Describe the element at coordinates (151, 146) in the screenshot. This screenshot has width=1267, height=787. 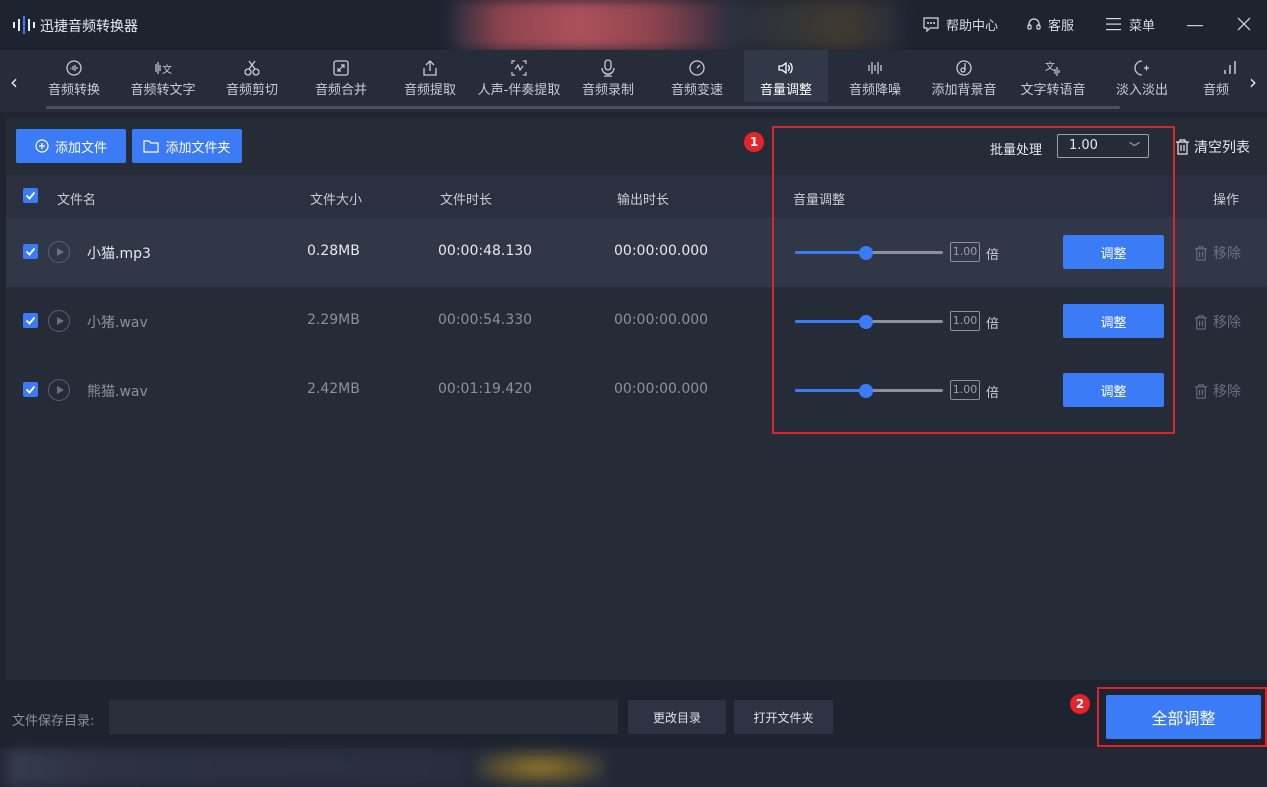
I see `folder-icon` at that location.